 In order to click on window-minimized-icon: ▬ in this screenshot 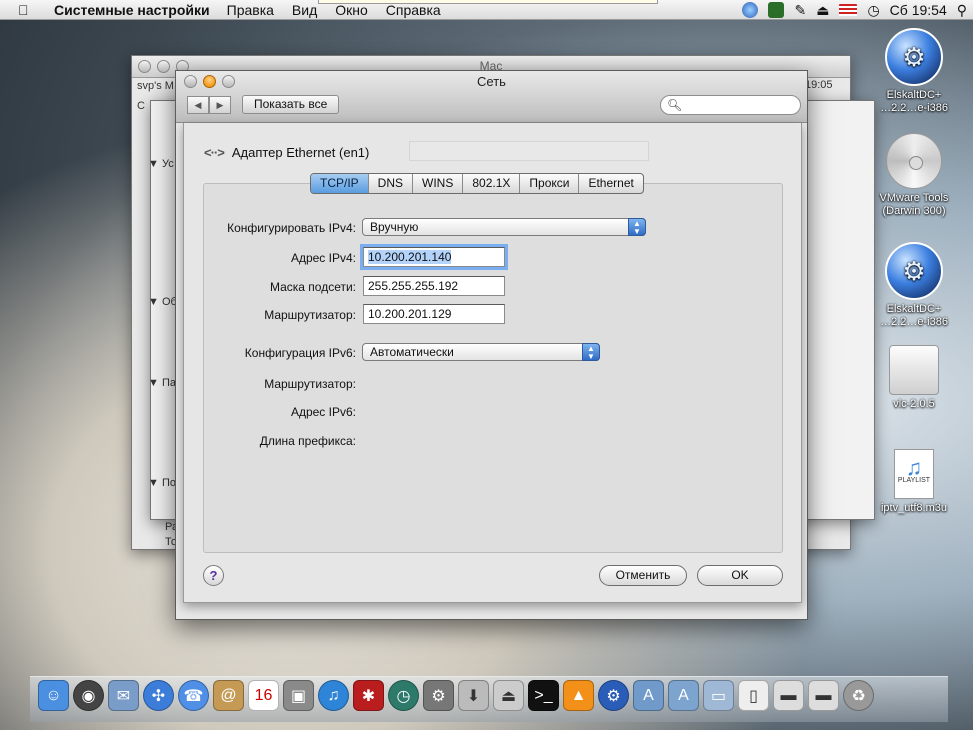, I will do `click(788, 695)`.